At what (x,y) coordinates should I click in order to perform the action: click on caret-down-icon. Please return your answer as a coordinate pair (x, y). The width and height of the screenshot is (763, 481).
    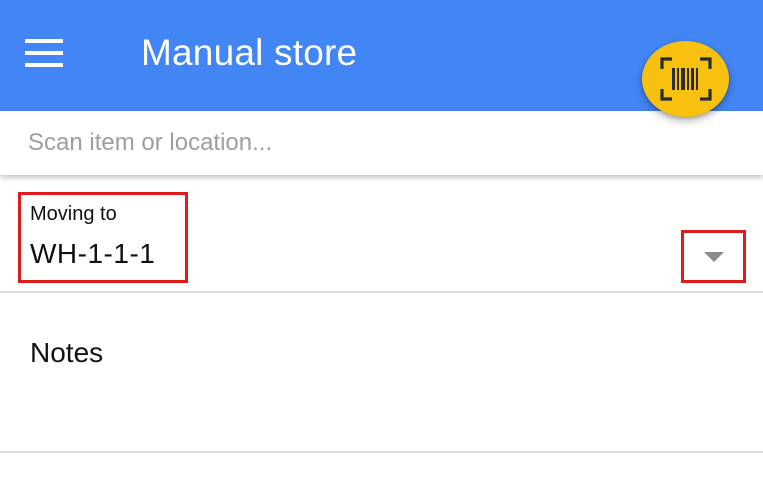
    Looking at the image, I should click on (714, 257).